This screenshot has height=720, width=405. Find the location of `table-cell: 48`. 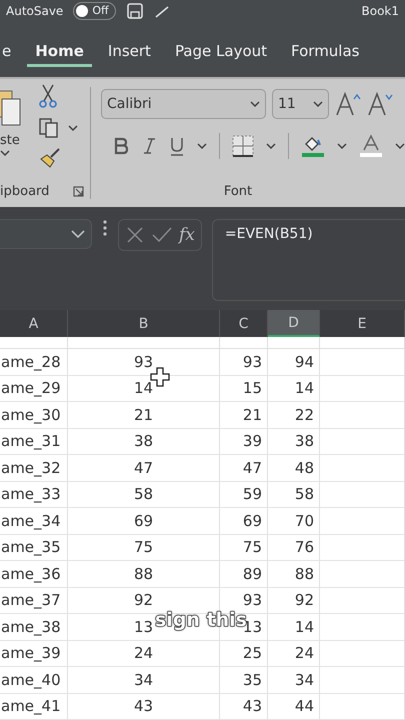

table-cell: 48 is located at coordinates (304, 467).